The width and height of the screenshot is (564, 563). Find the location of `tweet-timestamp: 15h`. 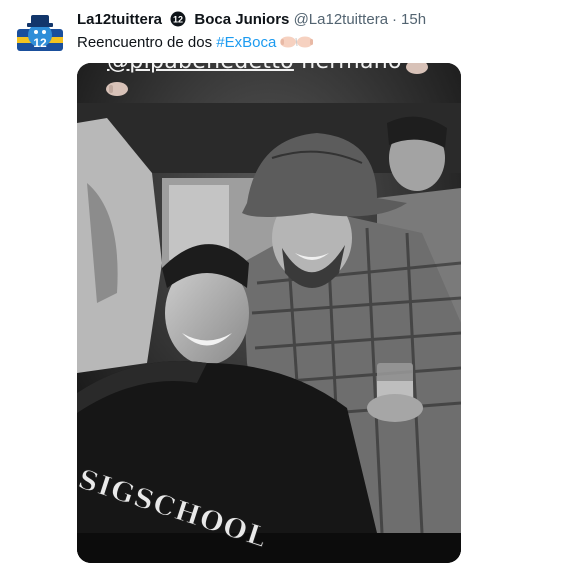

tweet-timestamp: 15h is located at coordinates (413, 19).